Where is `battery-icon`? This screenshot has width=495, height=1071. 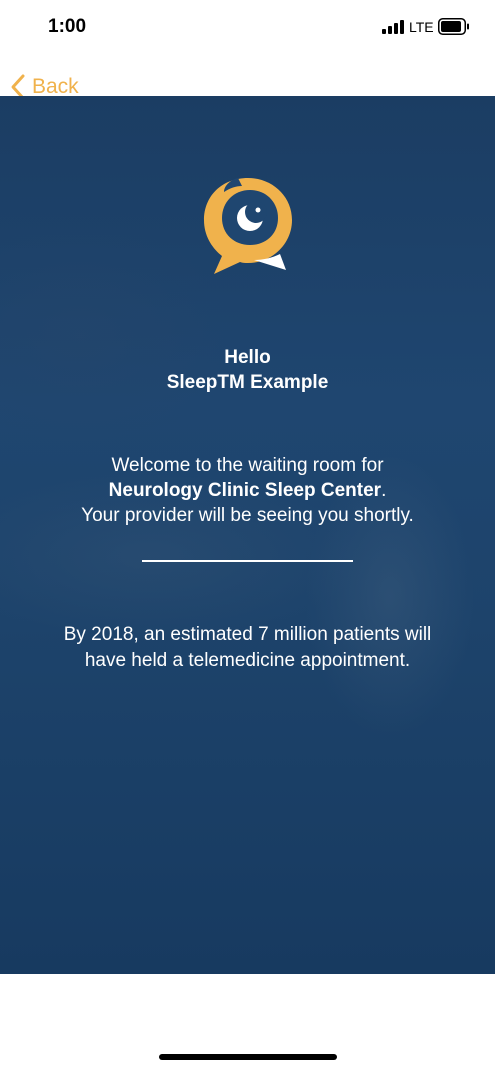
battery-icon is located at coordinates (453, 26).